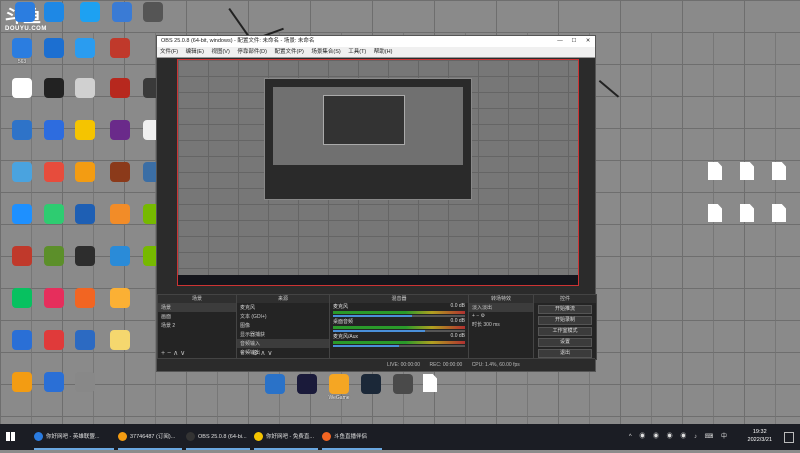 The image size is (800, 453). What do you see at coordinates (169, 52) in the screenshot?
I see `menu-file: 文件(F)` at bounding box center [169, 52].